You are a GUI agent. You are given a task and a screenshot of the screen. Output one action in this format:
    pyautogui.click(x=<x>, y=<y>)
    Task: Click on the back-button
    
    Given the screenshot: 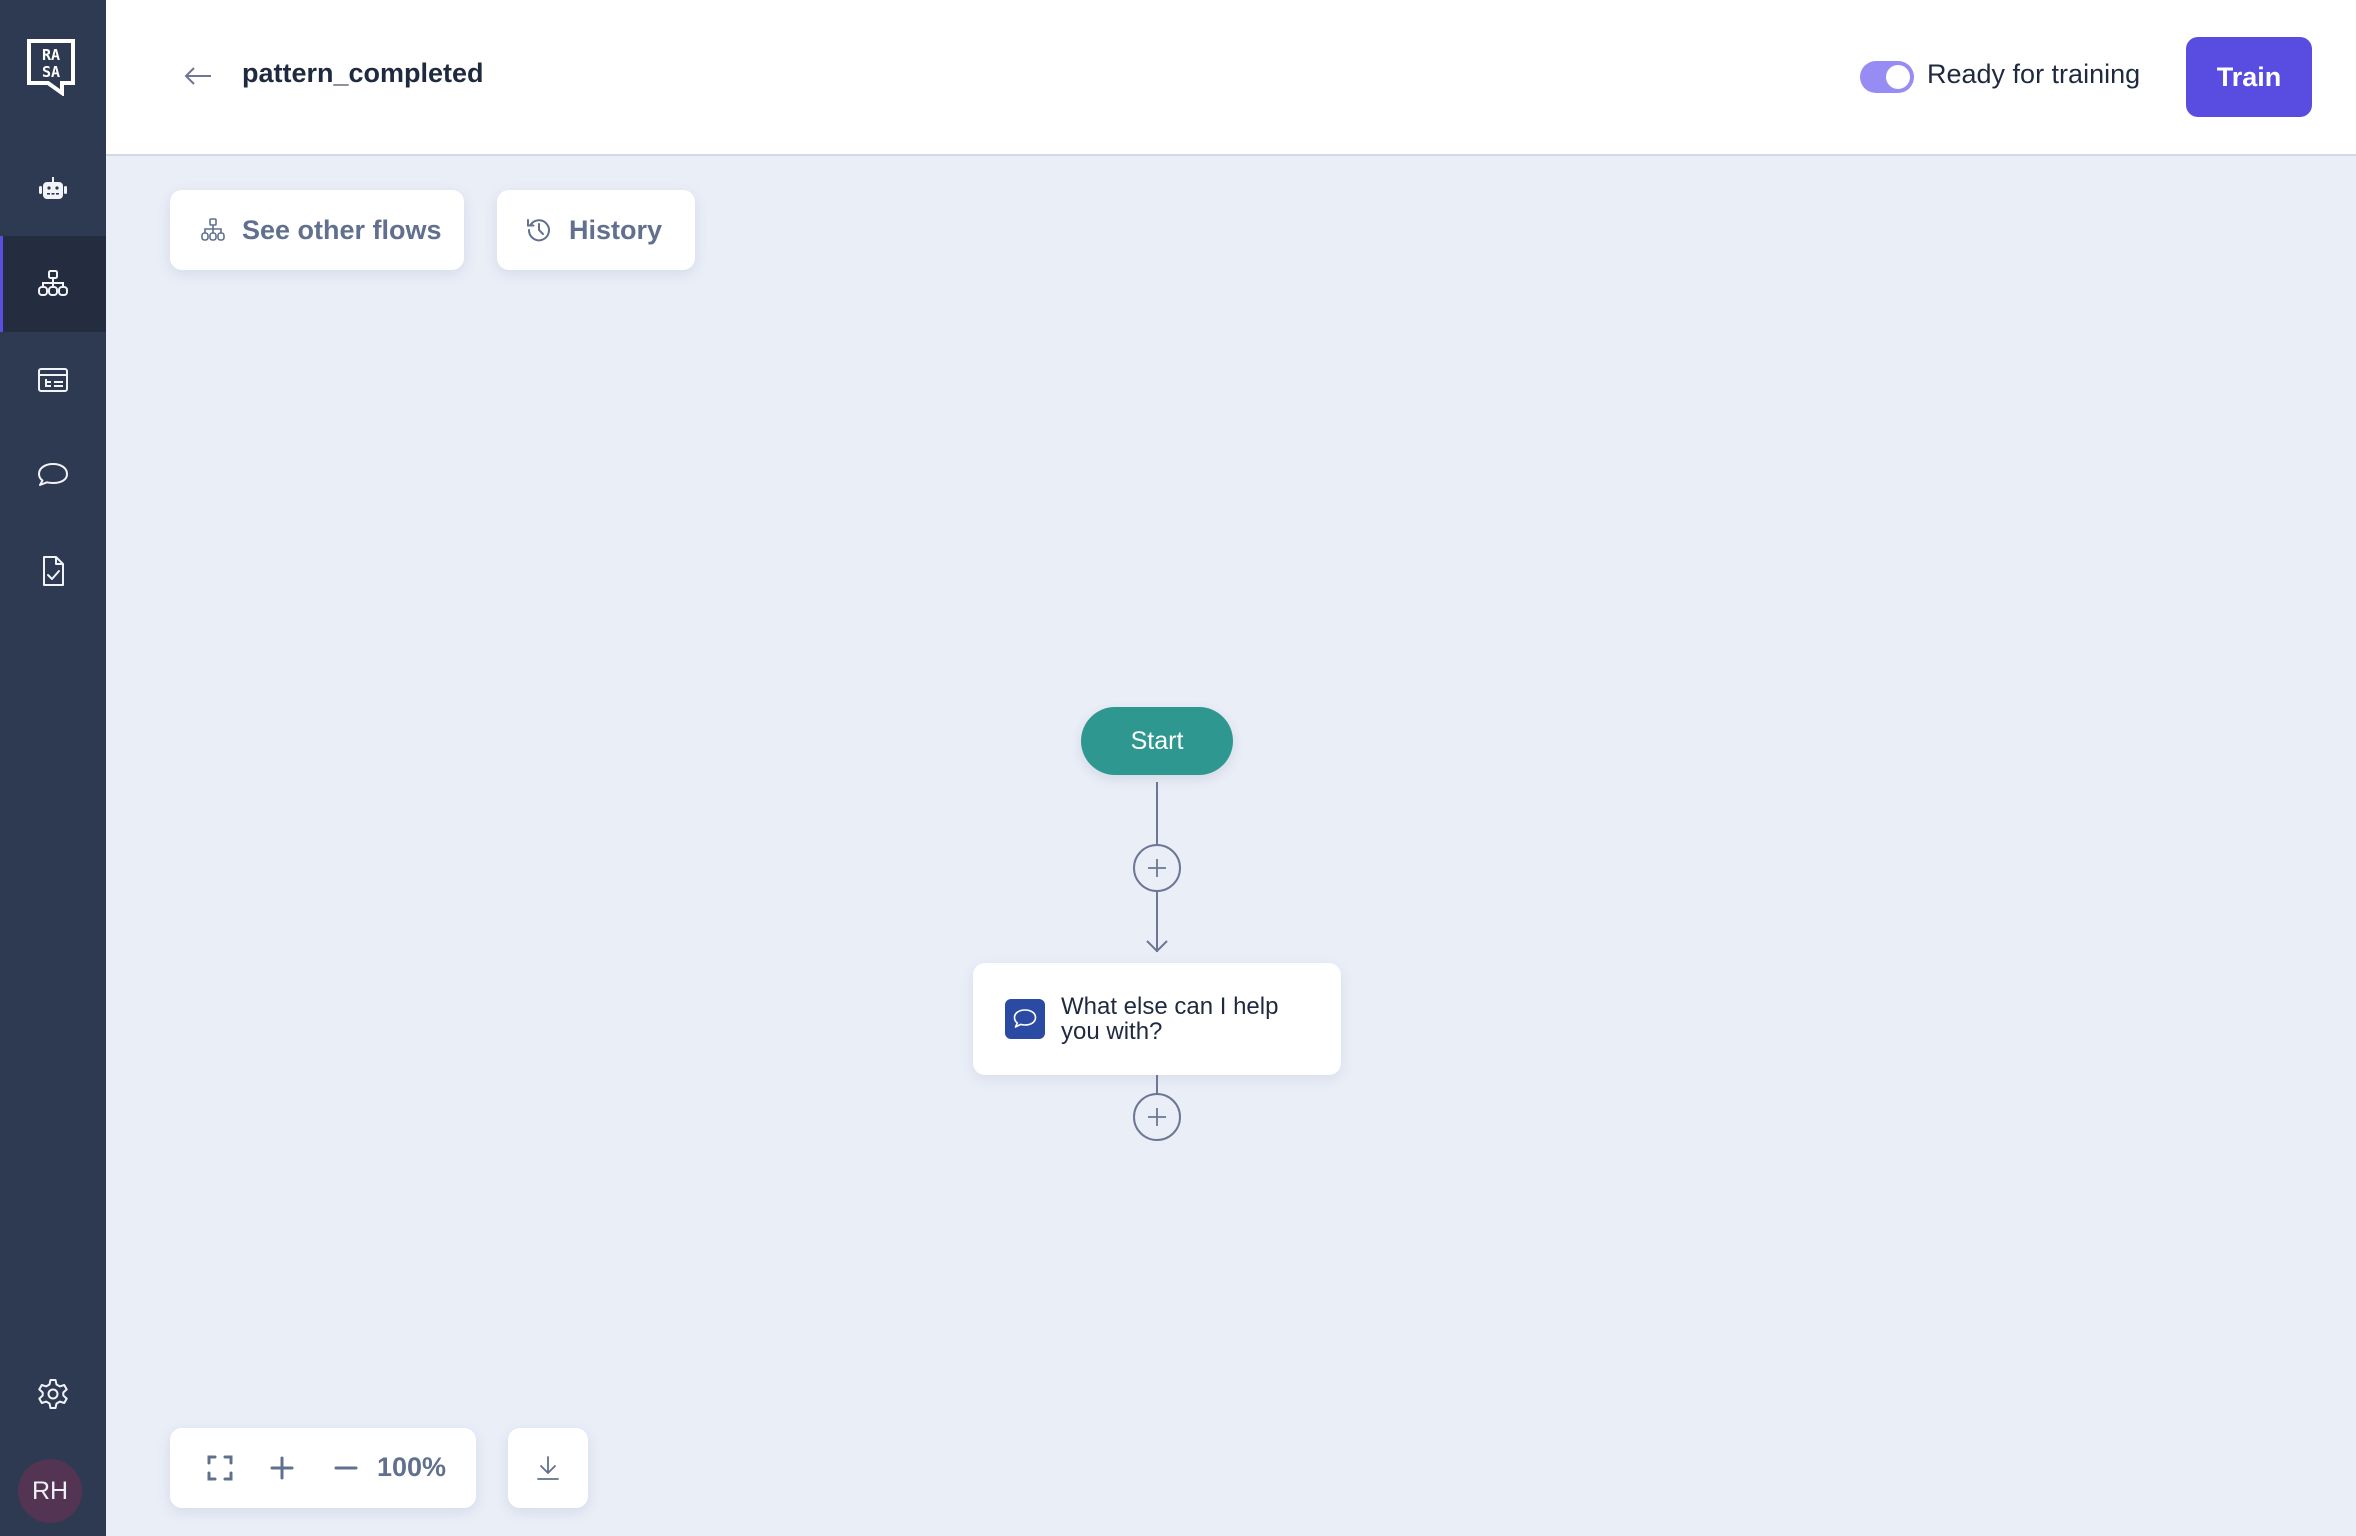 What is the action you would take?
    pyautogui.click(x=198, y=76)
    